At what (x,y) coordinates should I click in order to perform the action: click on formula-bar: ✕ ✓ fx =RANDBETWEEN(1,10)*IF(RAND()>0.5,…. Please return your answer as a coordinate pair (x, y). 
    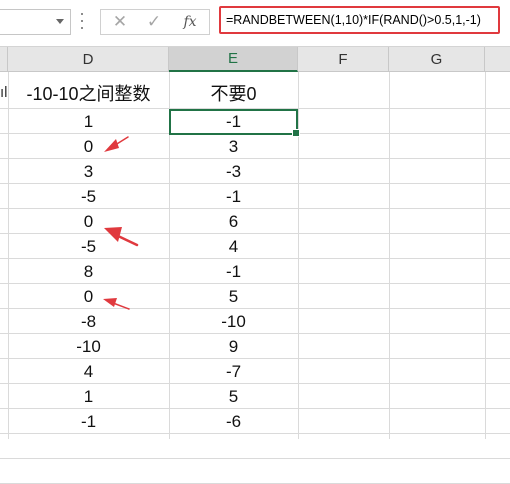
    Looking at the image, I should click on (255, 23).